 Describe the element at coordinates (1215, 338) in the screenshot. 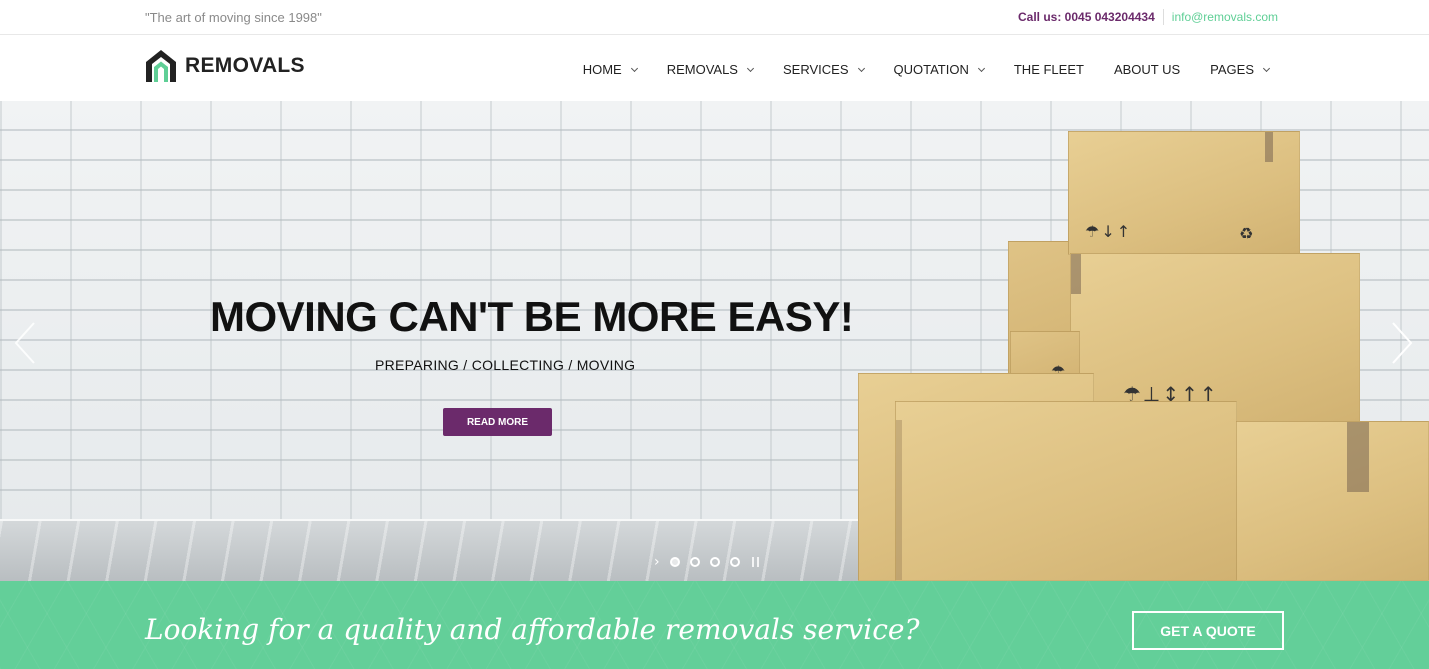

I see `box-middle: ☂⊥↕↑↑` at that location.